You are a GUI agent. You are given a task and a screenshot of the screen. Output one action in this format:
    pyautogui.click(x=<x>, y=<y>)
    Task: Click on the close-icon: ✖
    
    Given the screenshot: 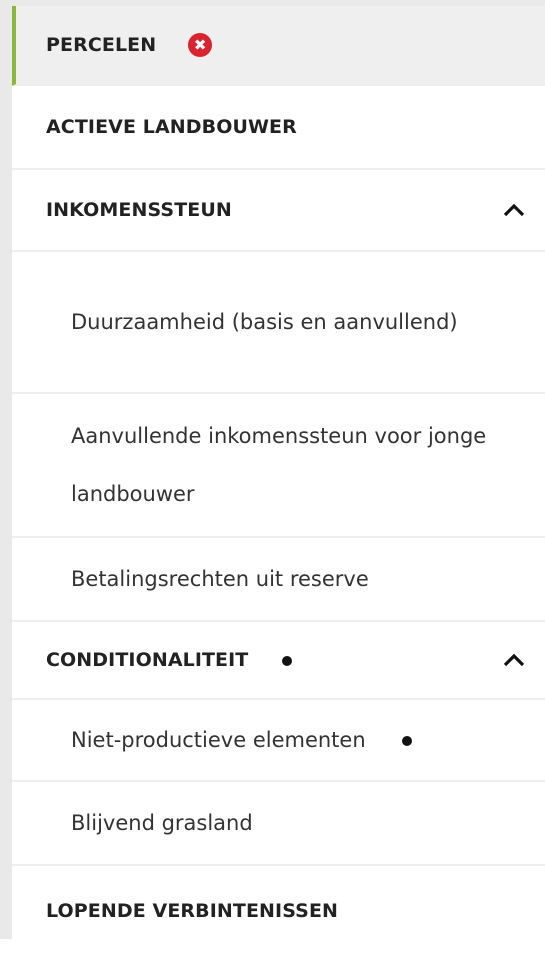 What is the action you would take?
    pyautogui.click(x=200, y=45)
    